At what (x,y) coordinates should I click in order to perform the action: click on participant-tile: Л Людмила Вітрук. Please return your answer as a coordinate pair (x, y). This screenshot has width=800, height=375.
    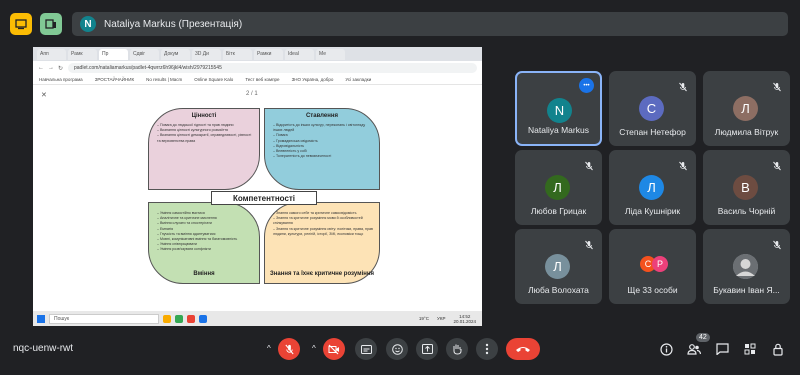
    Looking at the image, I should click on (746, 108).